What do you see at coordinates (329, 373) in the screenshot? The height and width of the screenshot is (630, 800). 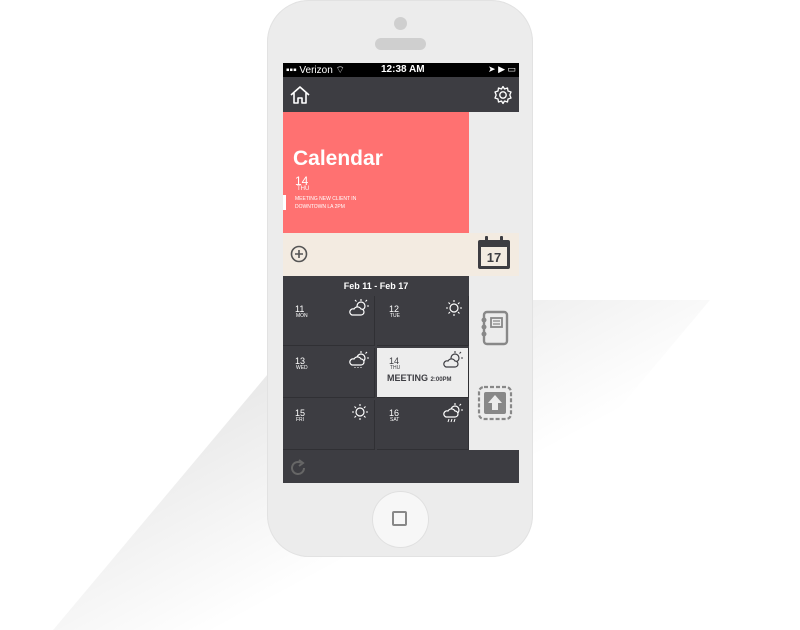 I see `day-cell-wed: 13 WED` at bounding box center [329, 373].